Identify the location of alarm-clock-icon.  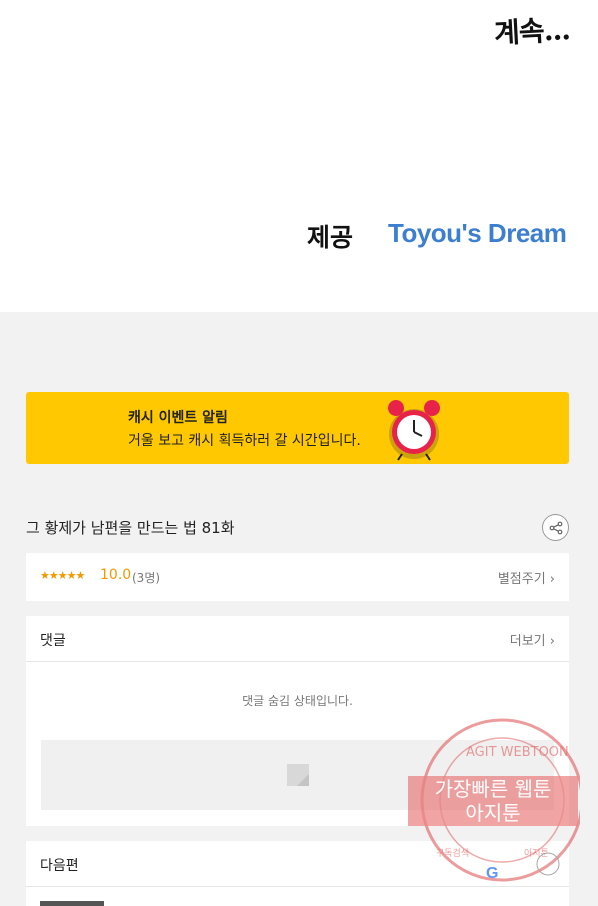
(414, 430).